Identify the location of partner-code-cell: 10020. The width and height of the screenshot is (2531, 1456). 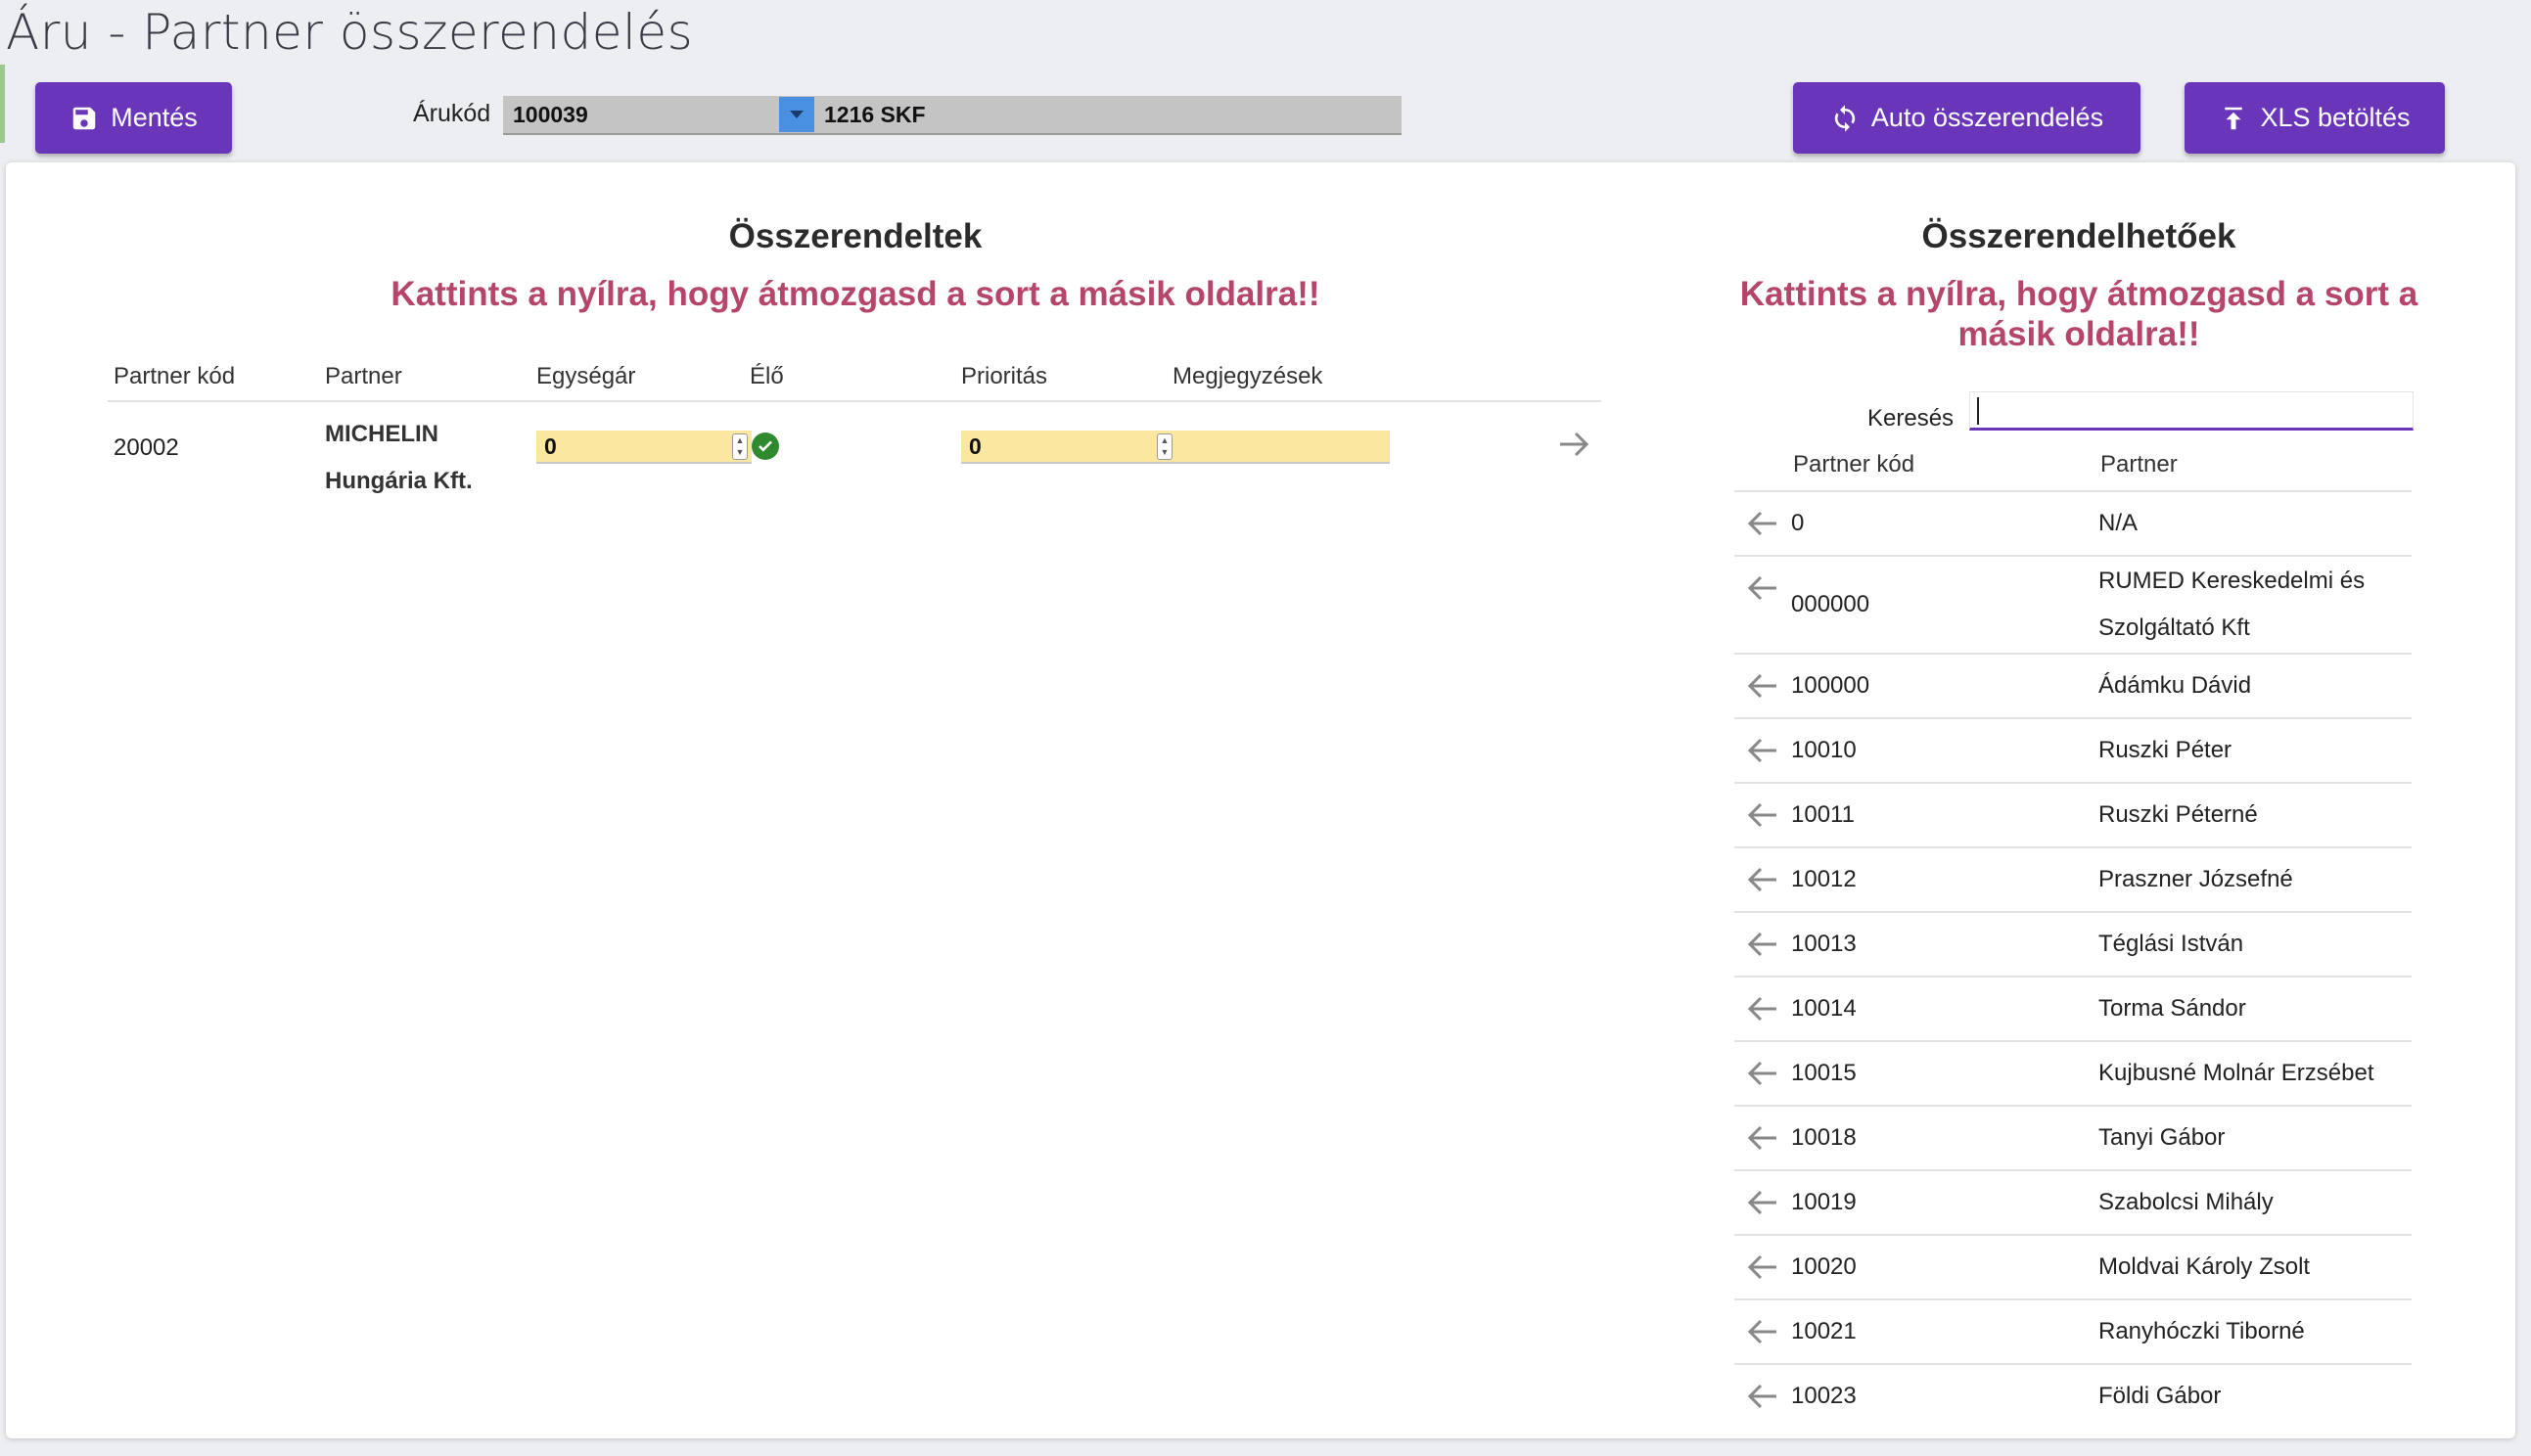
(1824, 1266).